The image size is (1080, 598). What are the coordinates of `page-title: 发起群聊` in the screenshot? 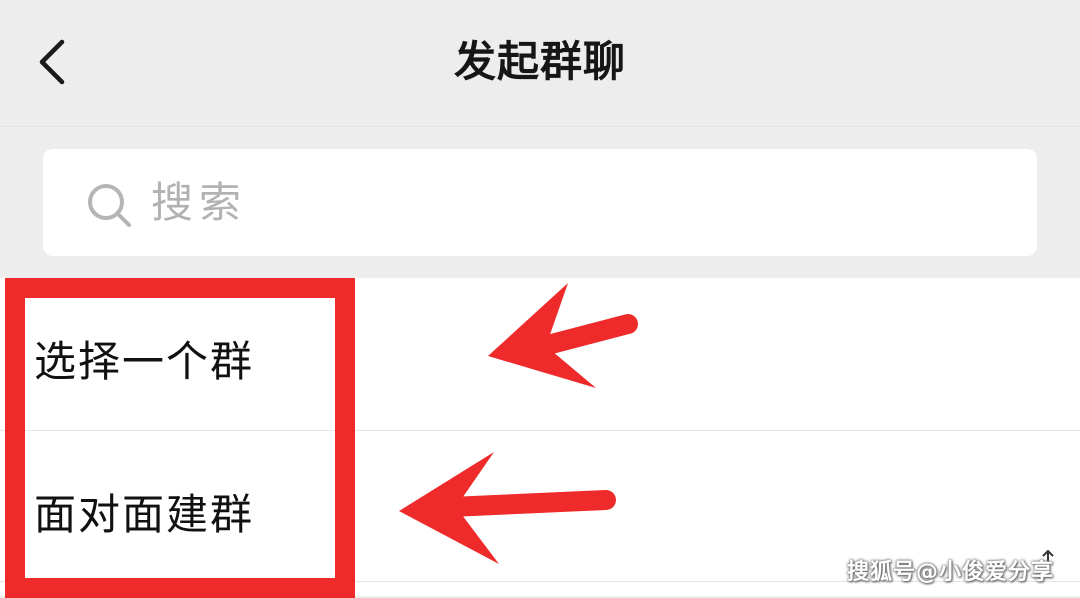 It's located at (539, 61).